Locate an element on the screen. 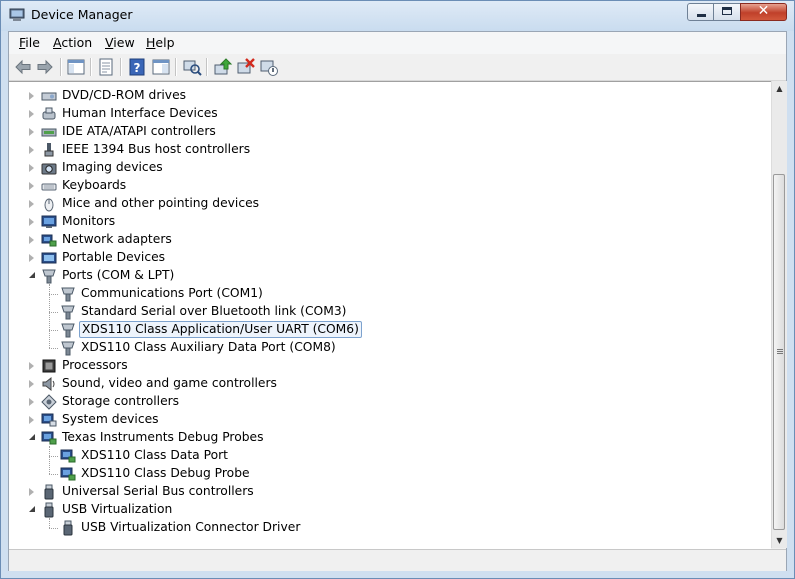 Image resolution: width=795 pixels, height=579 pixels. tree-category-row: Sound, video and game controllers is located at coordinates (389, 384).